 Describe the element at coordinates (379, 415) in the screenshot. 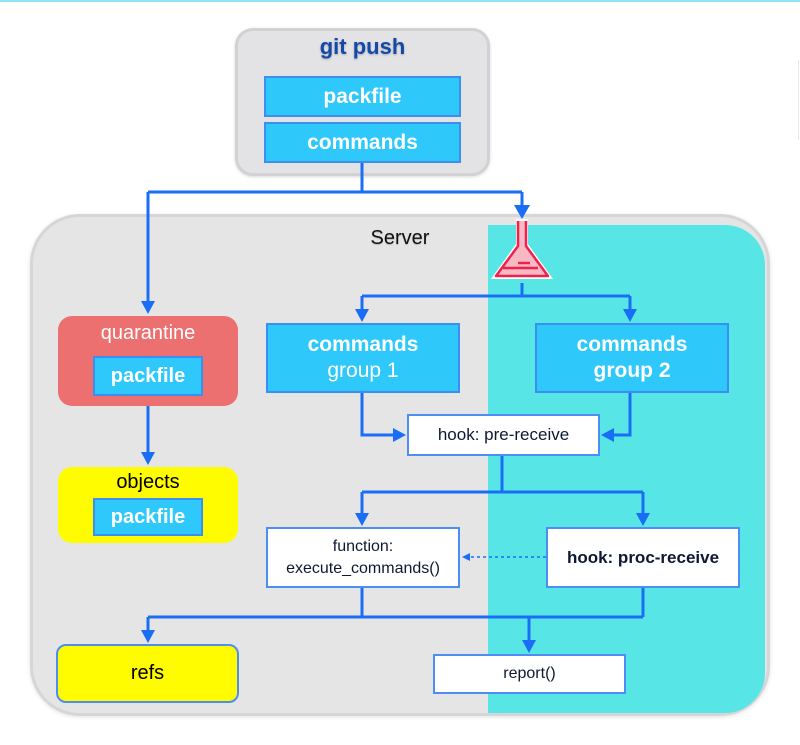

I see `arrow-group1-to-prereceive` at that location.